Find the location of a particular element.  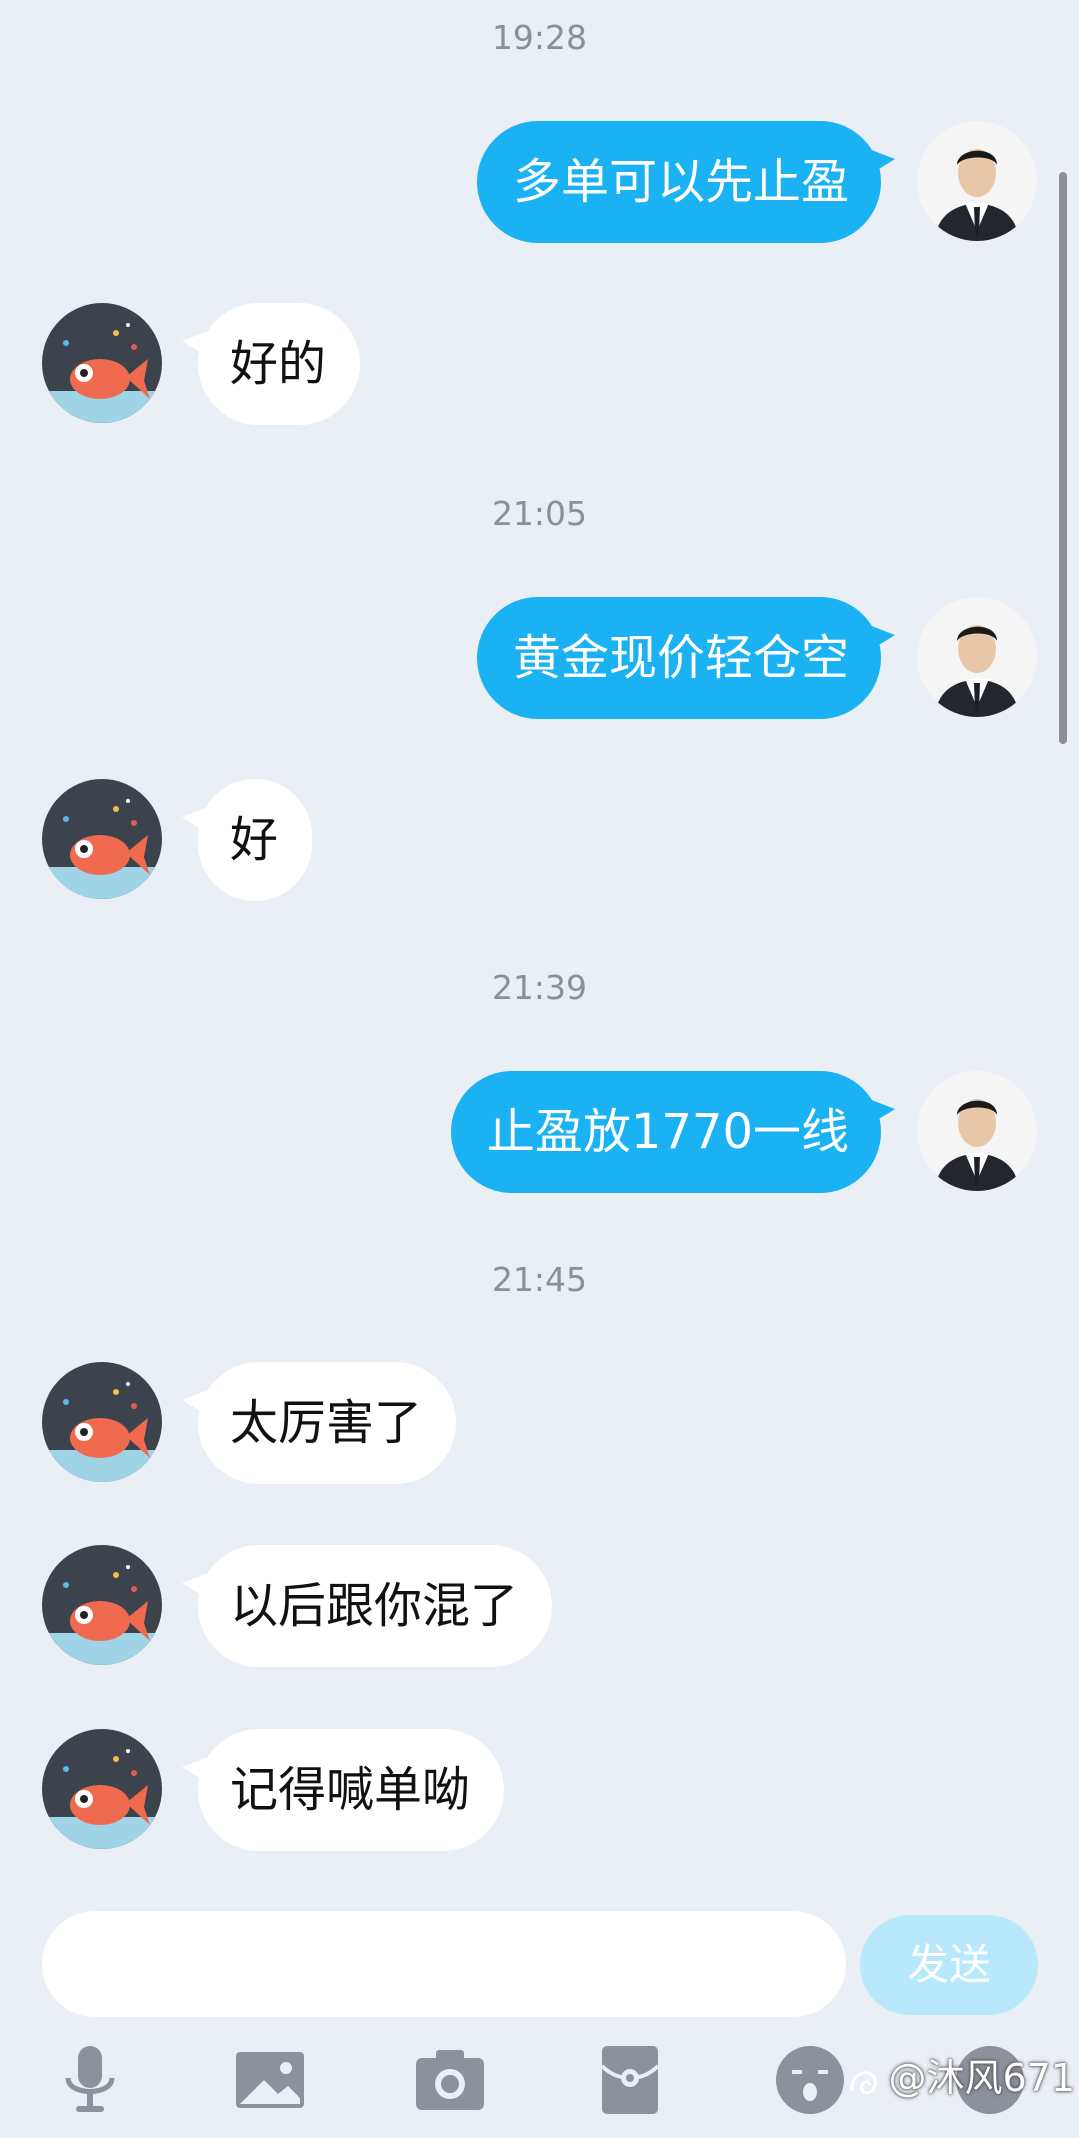

watermark-logo-icon is located at coordinates (864, 2082).